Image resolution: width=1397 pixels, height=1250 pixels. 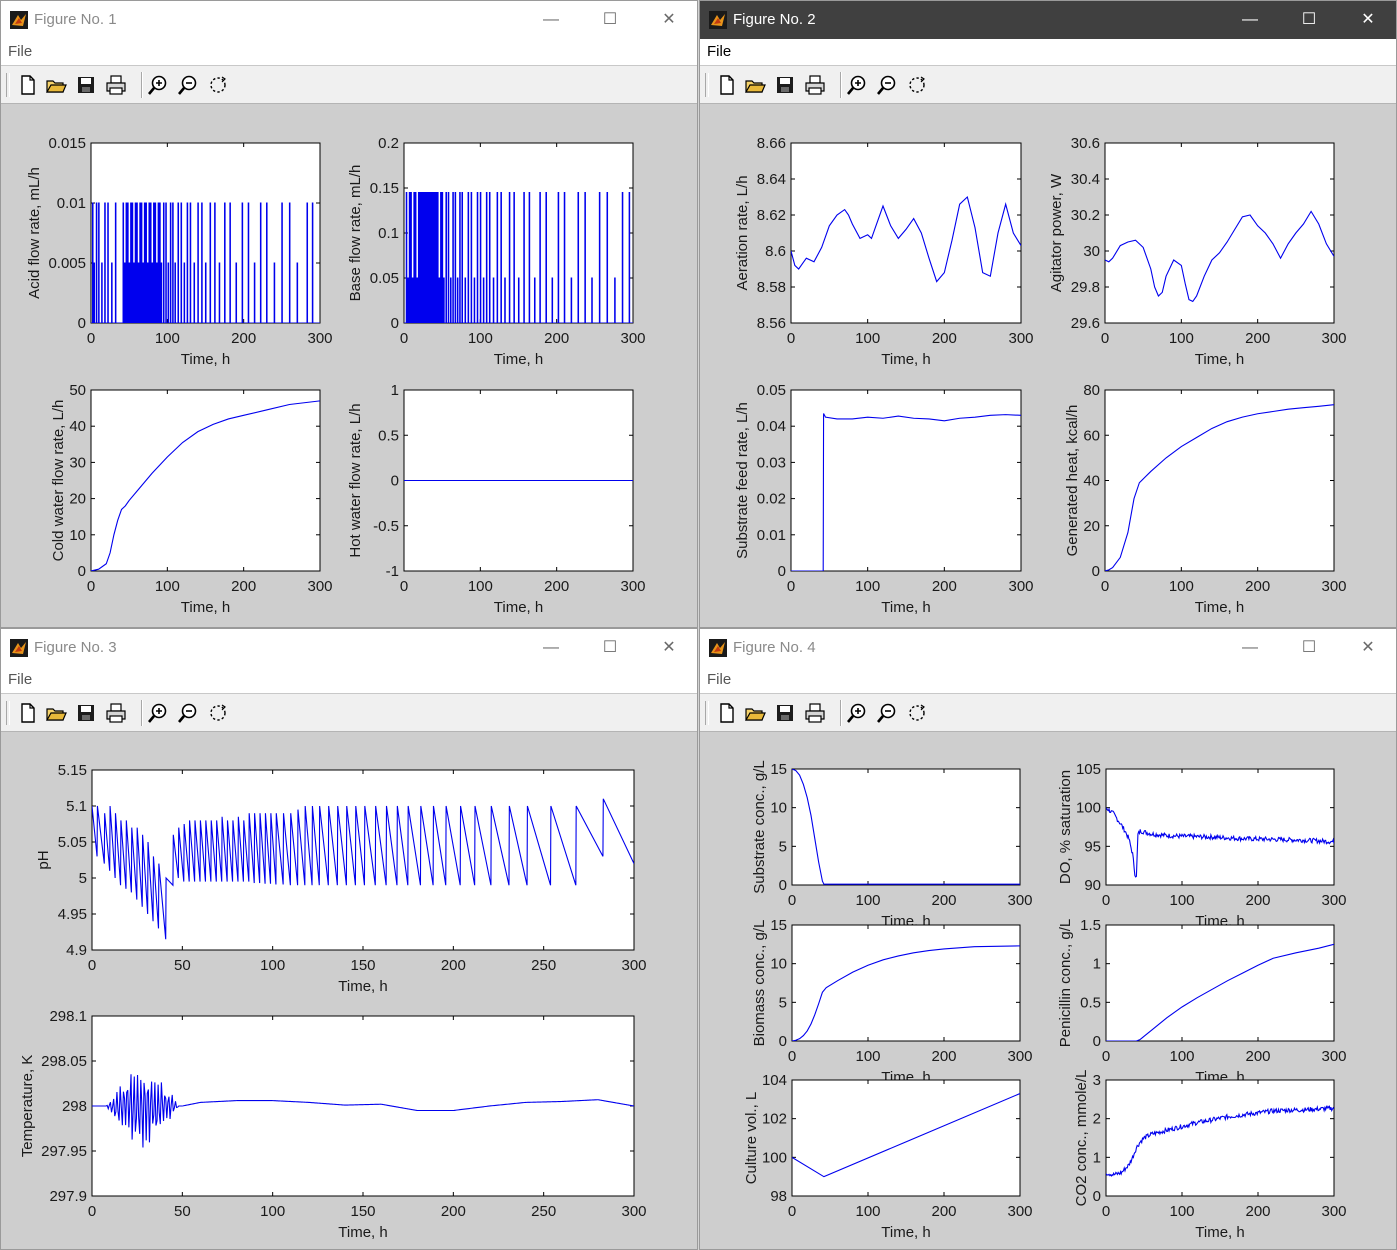 What do you see at coordinates (355, 480) in the screenshot?
I see `y-axis-label: Hot water flow rate, L/h` at bounding box center [355, 480].